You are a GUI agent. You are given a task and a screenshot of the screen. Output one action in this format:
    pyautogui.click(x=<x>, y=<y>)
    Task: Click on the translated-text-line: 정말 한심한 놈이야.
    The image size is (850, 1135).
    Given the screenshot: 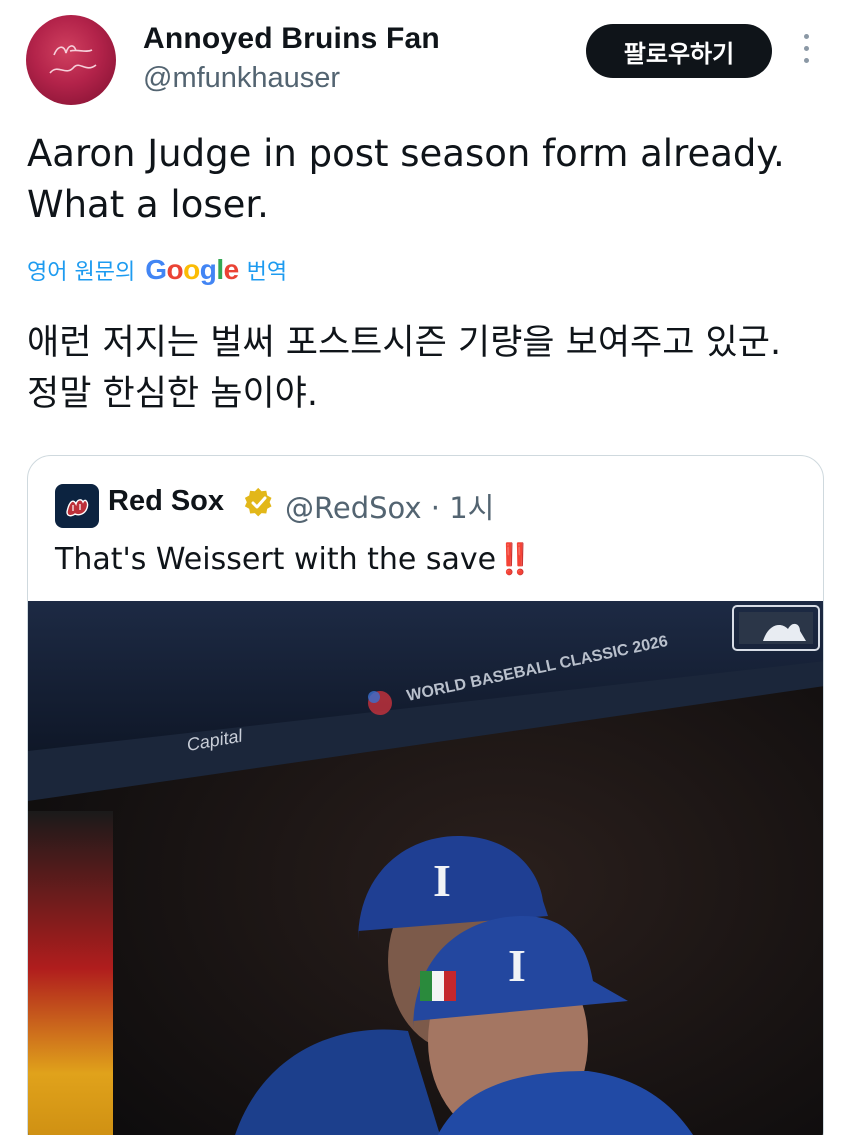 What is the action you would take?
    pyautogui.click(x=172, y=394)
    